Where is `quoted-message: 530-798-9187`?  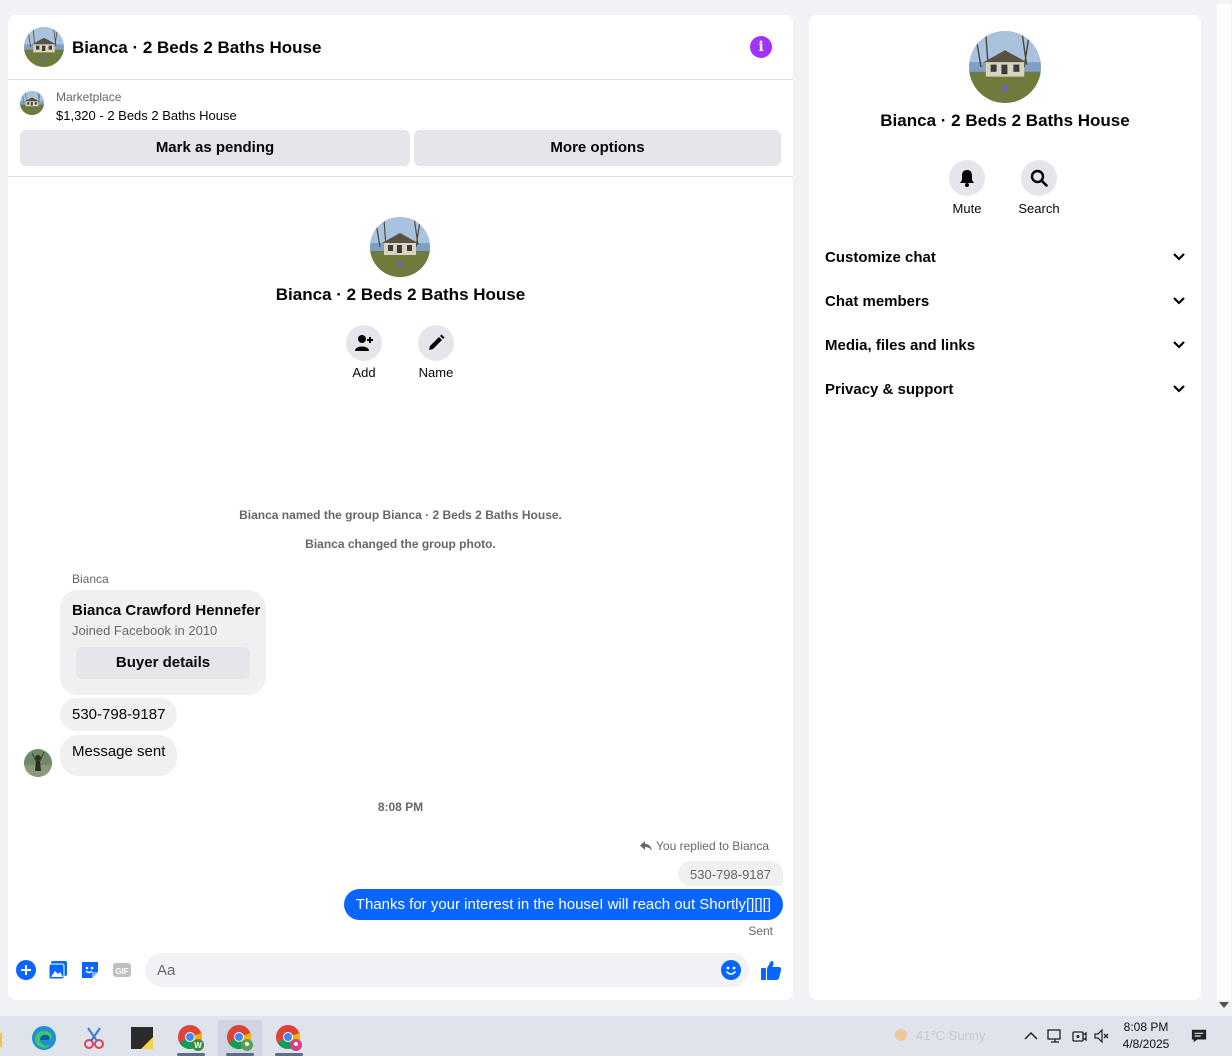
quoted-message: 530-798-9187 is located at coordinates (730, 873).